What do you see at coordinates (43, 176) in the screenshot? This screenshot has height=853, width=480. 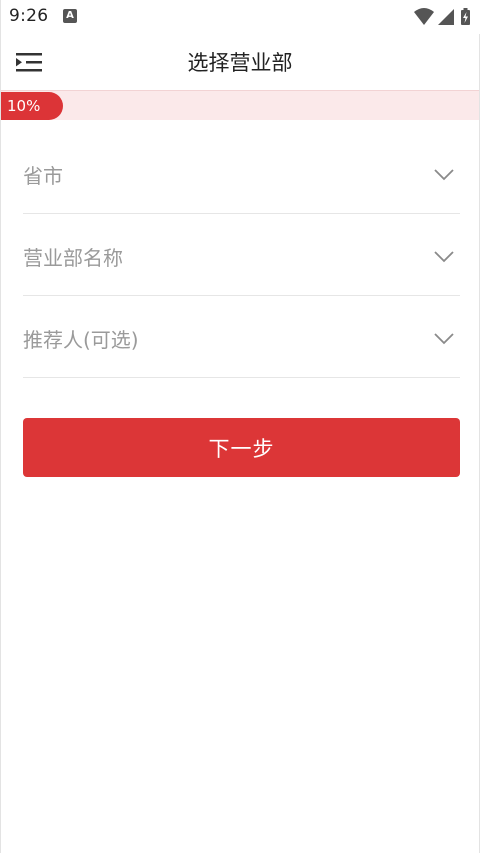 I see `province-city-label: 省市` at bounding box center [43, 176].